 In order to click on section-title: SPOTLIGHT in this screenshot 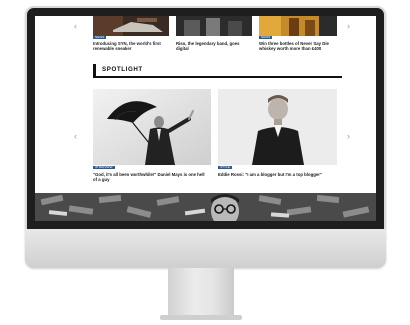, I will do `click(122, 69)`.